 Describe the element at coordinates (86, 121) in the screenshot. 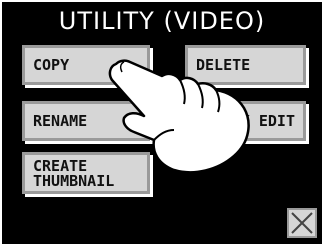

I see `rename-button: RENAME` at that location.